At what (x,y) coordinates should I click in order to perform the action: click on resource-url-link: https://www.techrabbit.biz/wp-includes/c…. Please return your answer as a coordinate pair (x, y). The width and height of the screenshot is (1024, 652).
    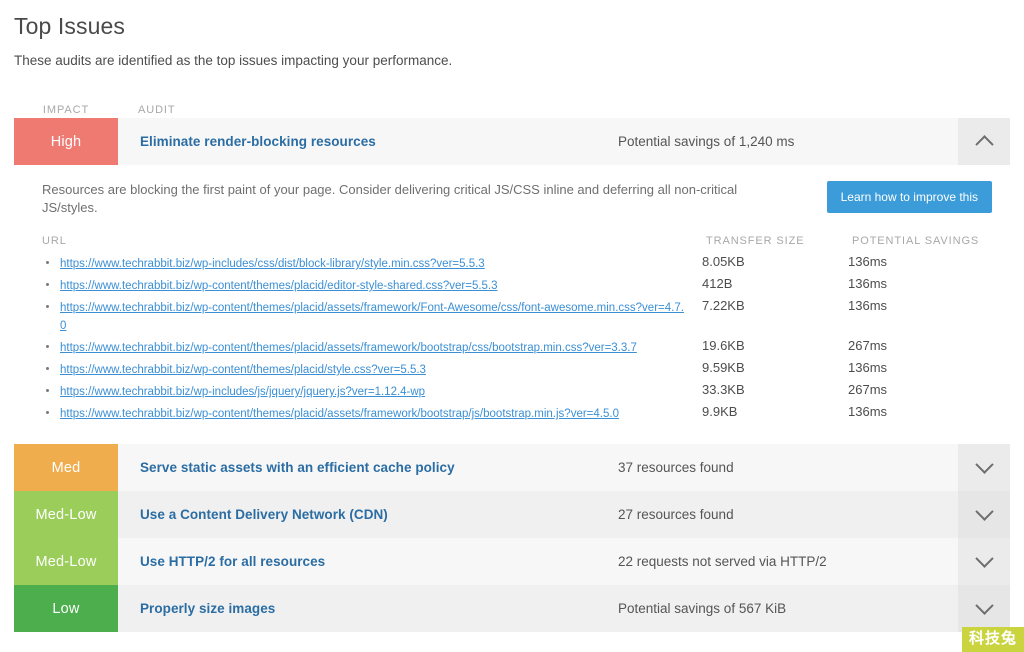
    Looking at the image, I should click on (272, 264).